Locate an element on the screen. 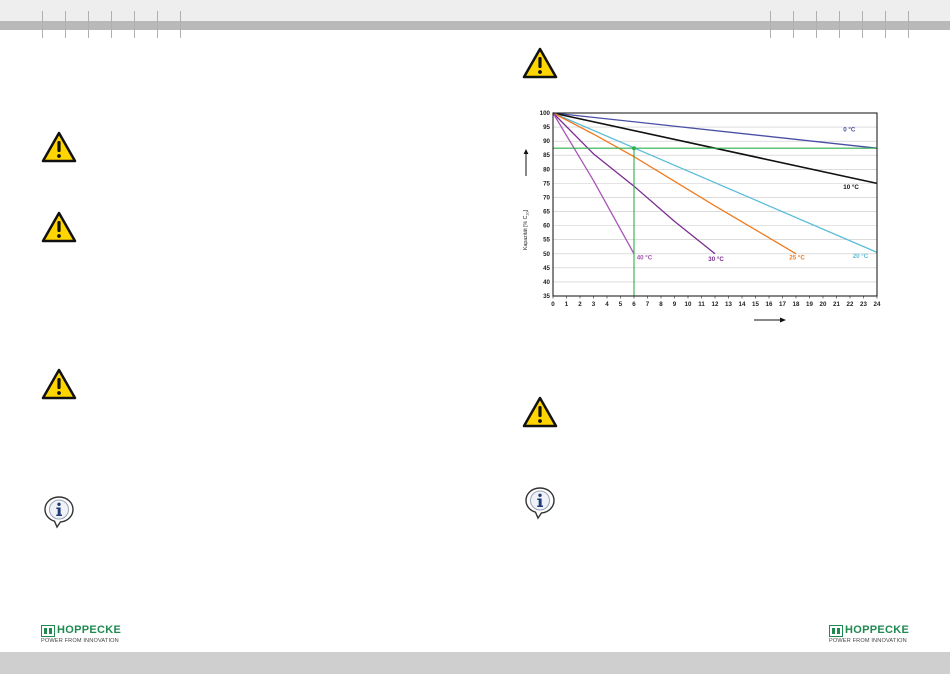 The height and width of the screenshot is (674, 950). y-tick-label: 100 is located at coordinates (545, 113).